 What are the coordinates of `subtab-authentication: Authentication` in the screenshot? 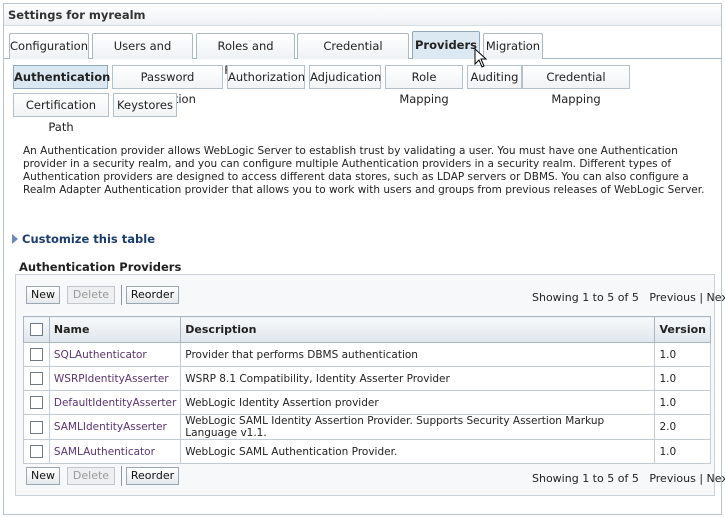 It's located at (61, 77).